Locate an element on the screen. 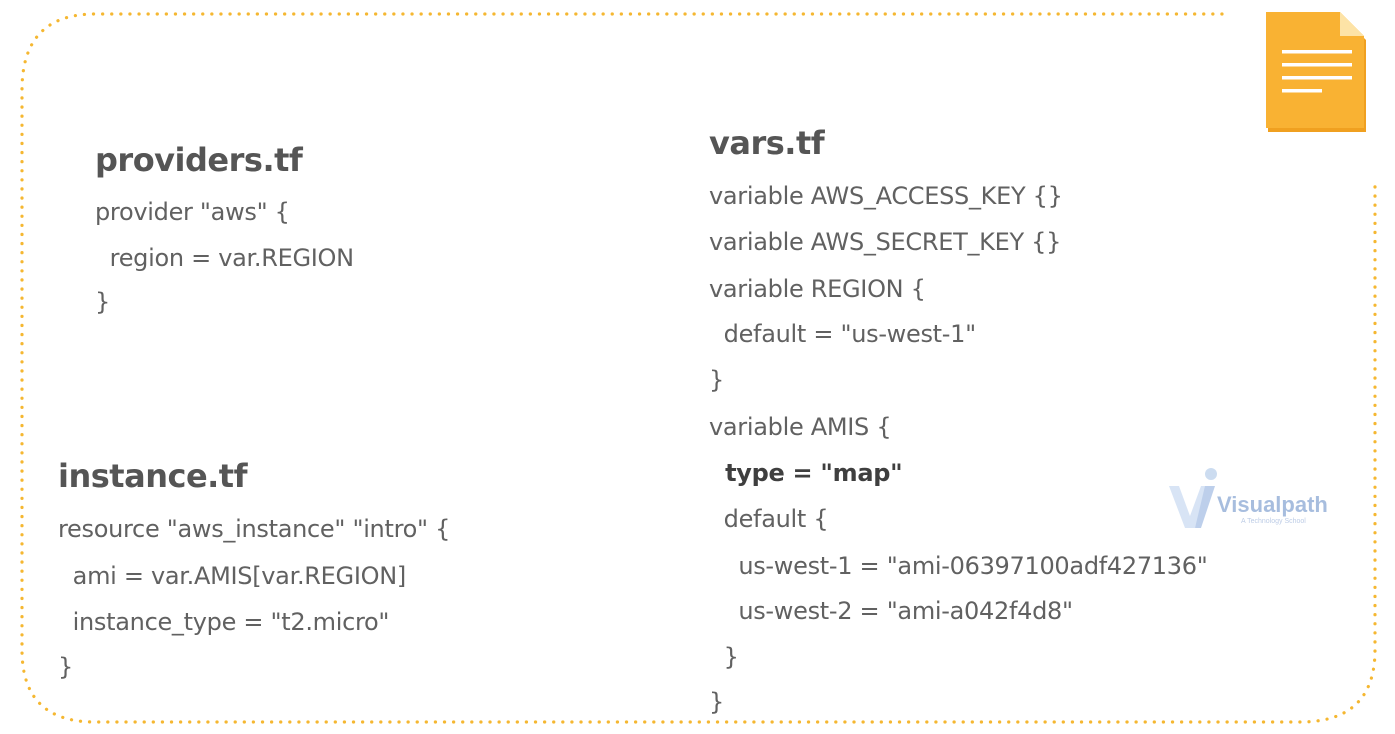  vars-title: vars.tf is located at coordinates (767, 143).